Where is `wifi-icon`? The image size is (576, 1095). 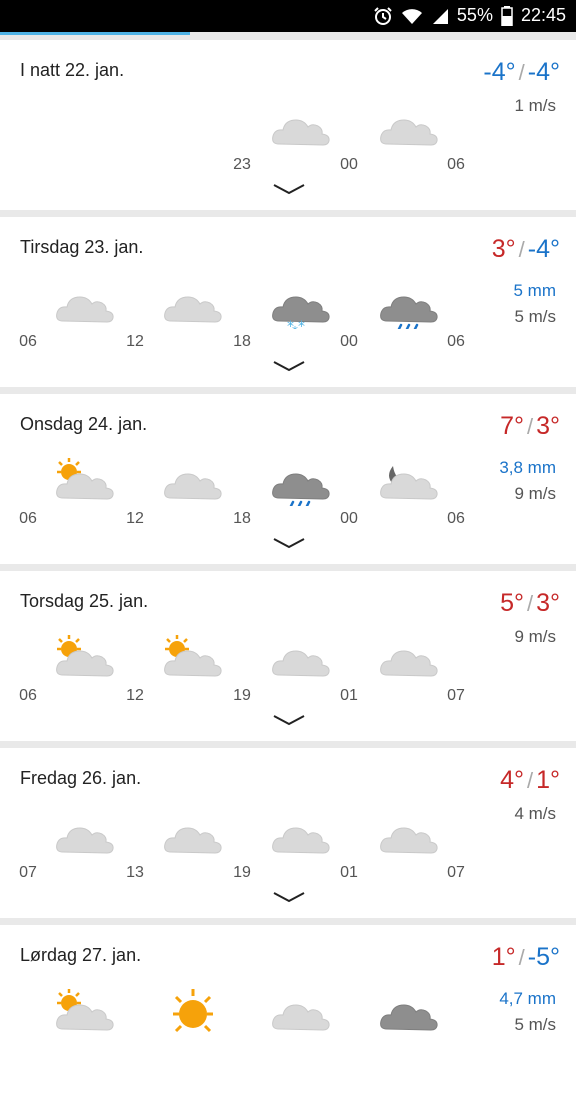
wifi-icon is located at coordinates (412, 16).